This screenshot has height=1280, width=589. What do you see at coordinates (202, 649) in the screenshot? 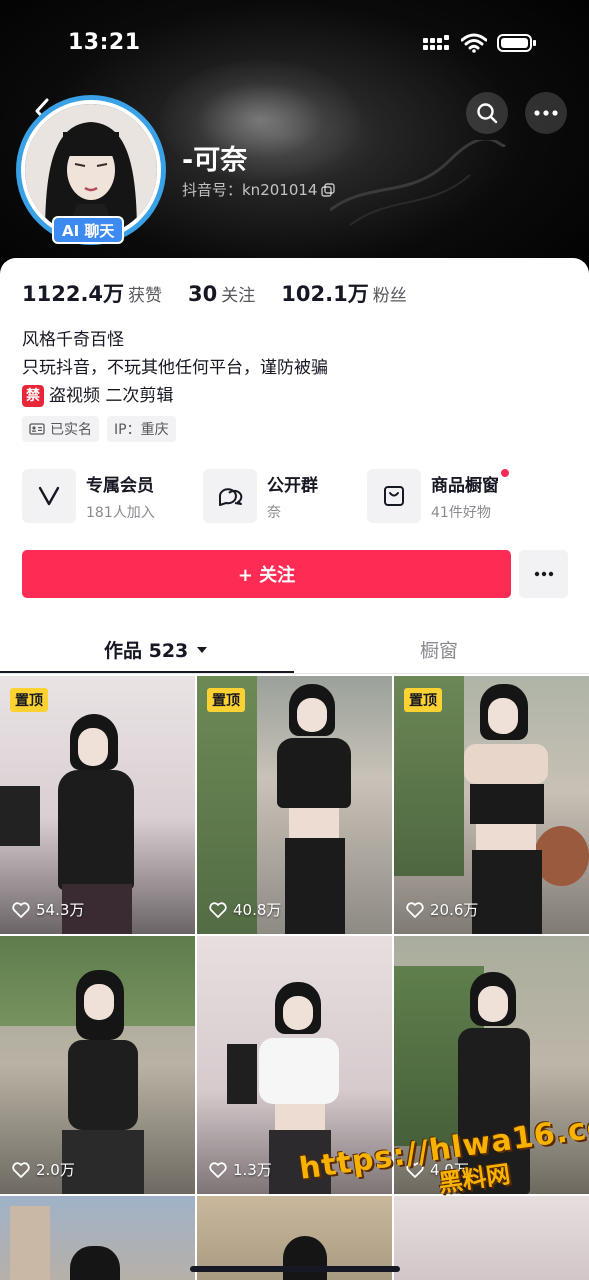
I see `caret-down-icon` at bounding box center [202, 649].